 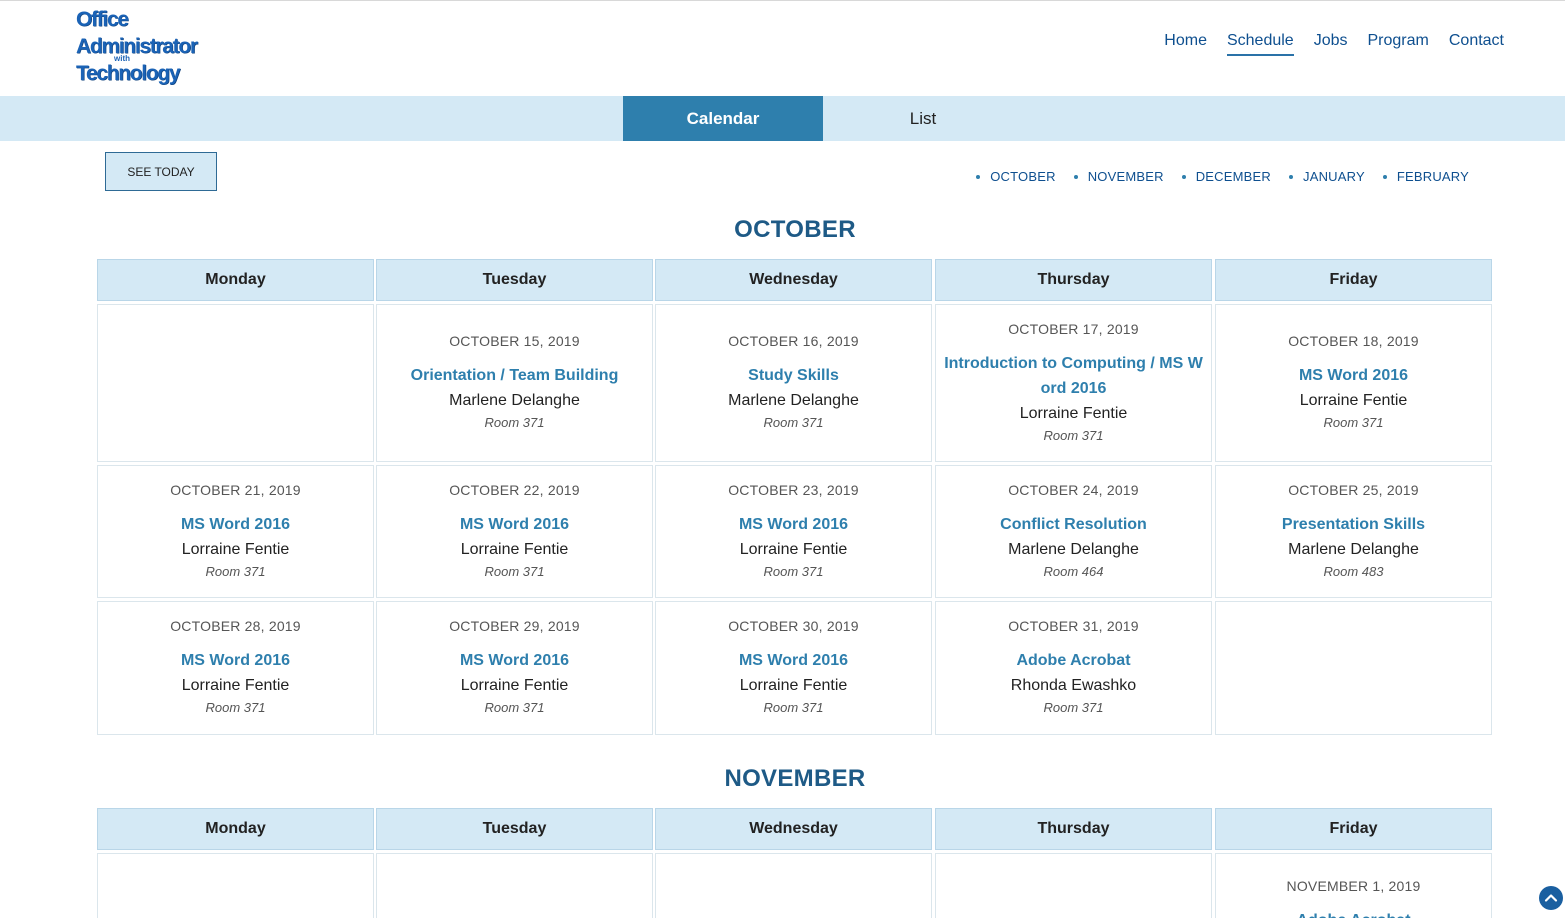 What do you see at coordinates (1353, 524) in the screenshot?
I see `event-course-link: Presentation Skills` at bounding box center [1353, 524].